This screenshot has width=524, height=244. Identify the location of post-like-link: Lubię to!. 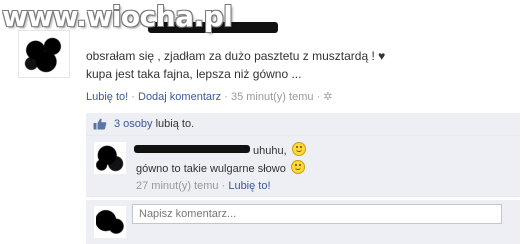
(107, 97).